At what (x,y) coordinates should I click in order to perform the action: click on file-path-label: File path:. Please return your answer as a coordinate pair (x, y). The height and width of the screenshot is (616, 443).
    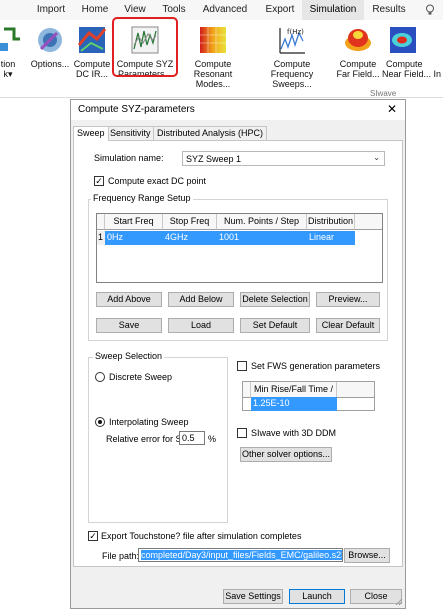
    Looking at the image, I should click on (121, 556).